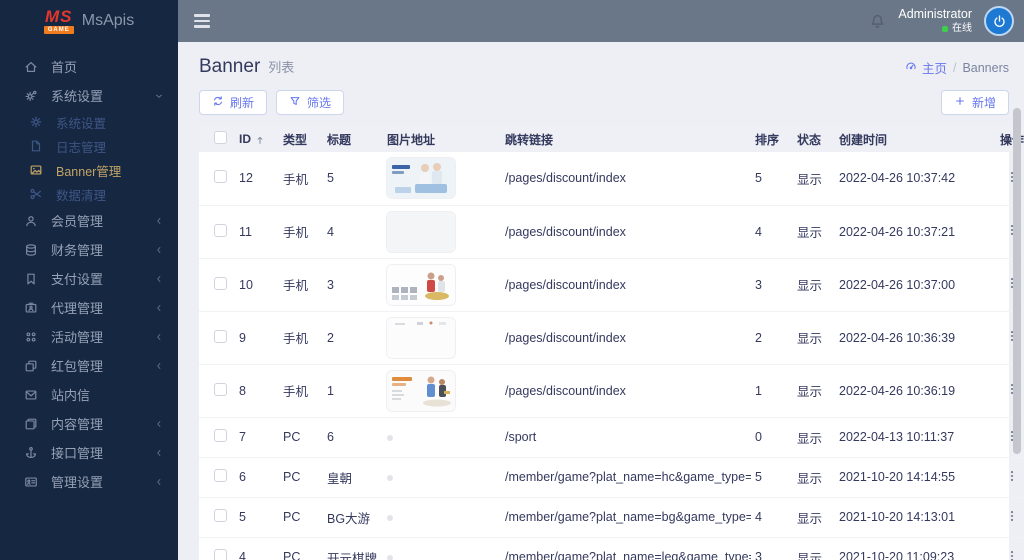 This screenshot has height=560, width=1024. Describe the element at coordinates (877, 21) in the screenshot. I see `bell-icon` at that location.